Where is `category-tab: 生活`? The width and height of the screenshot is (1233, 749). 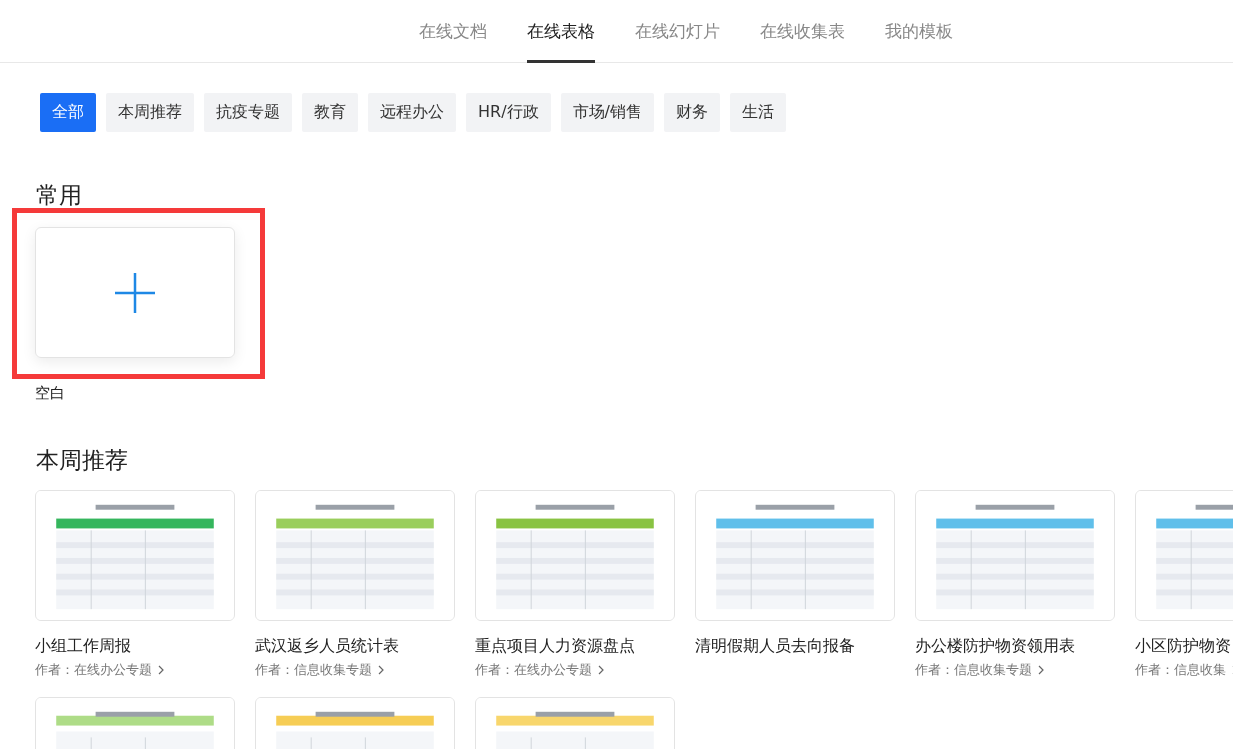
category-tab: 生活 is located at coordinates (757, 112).